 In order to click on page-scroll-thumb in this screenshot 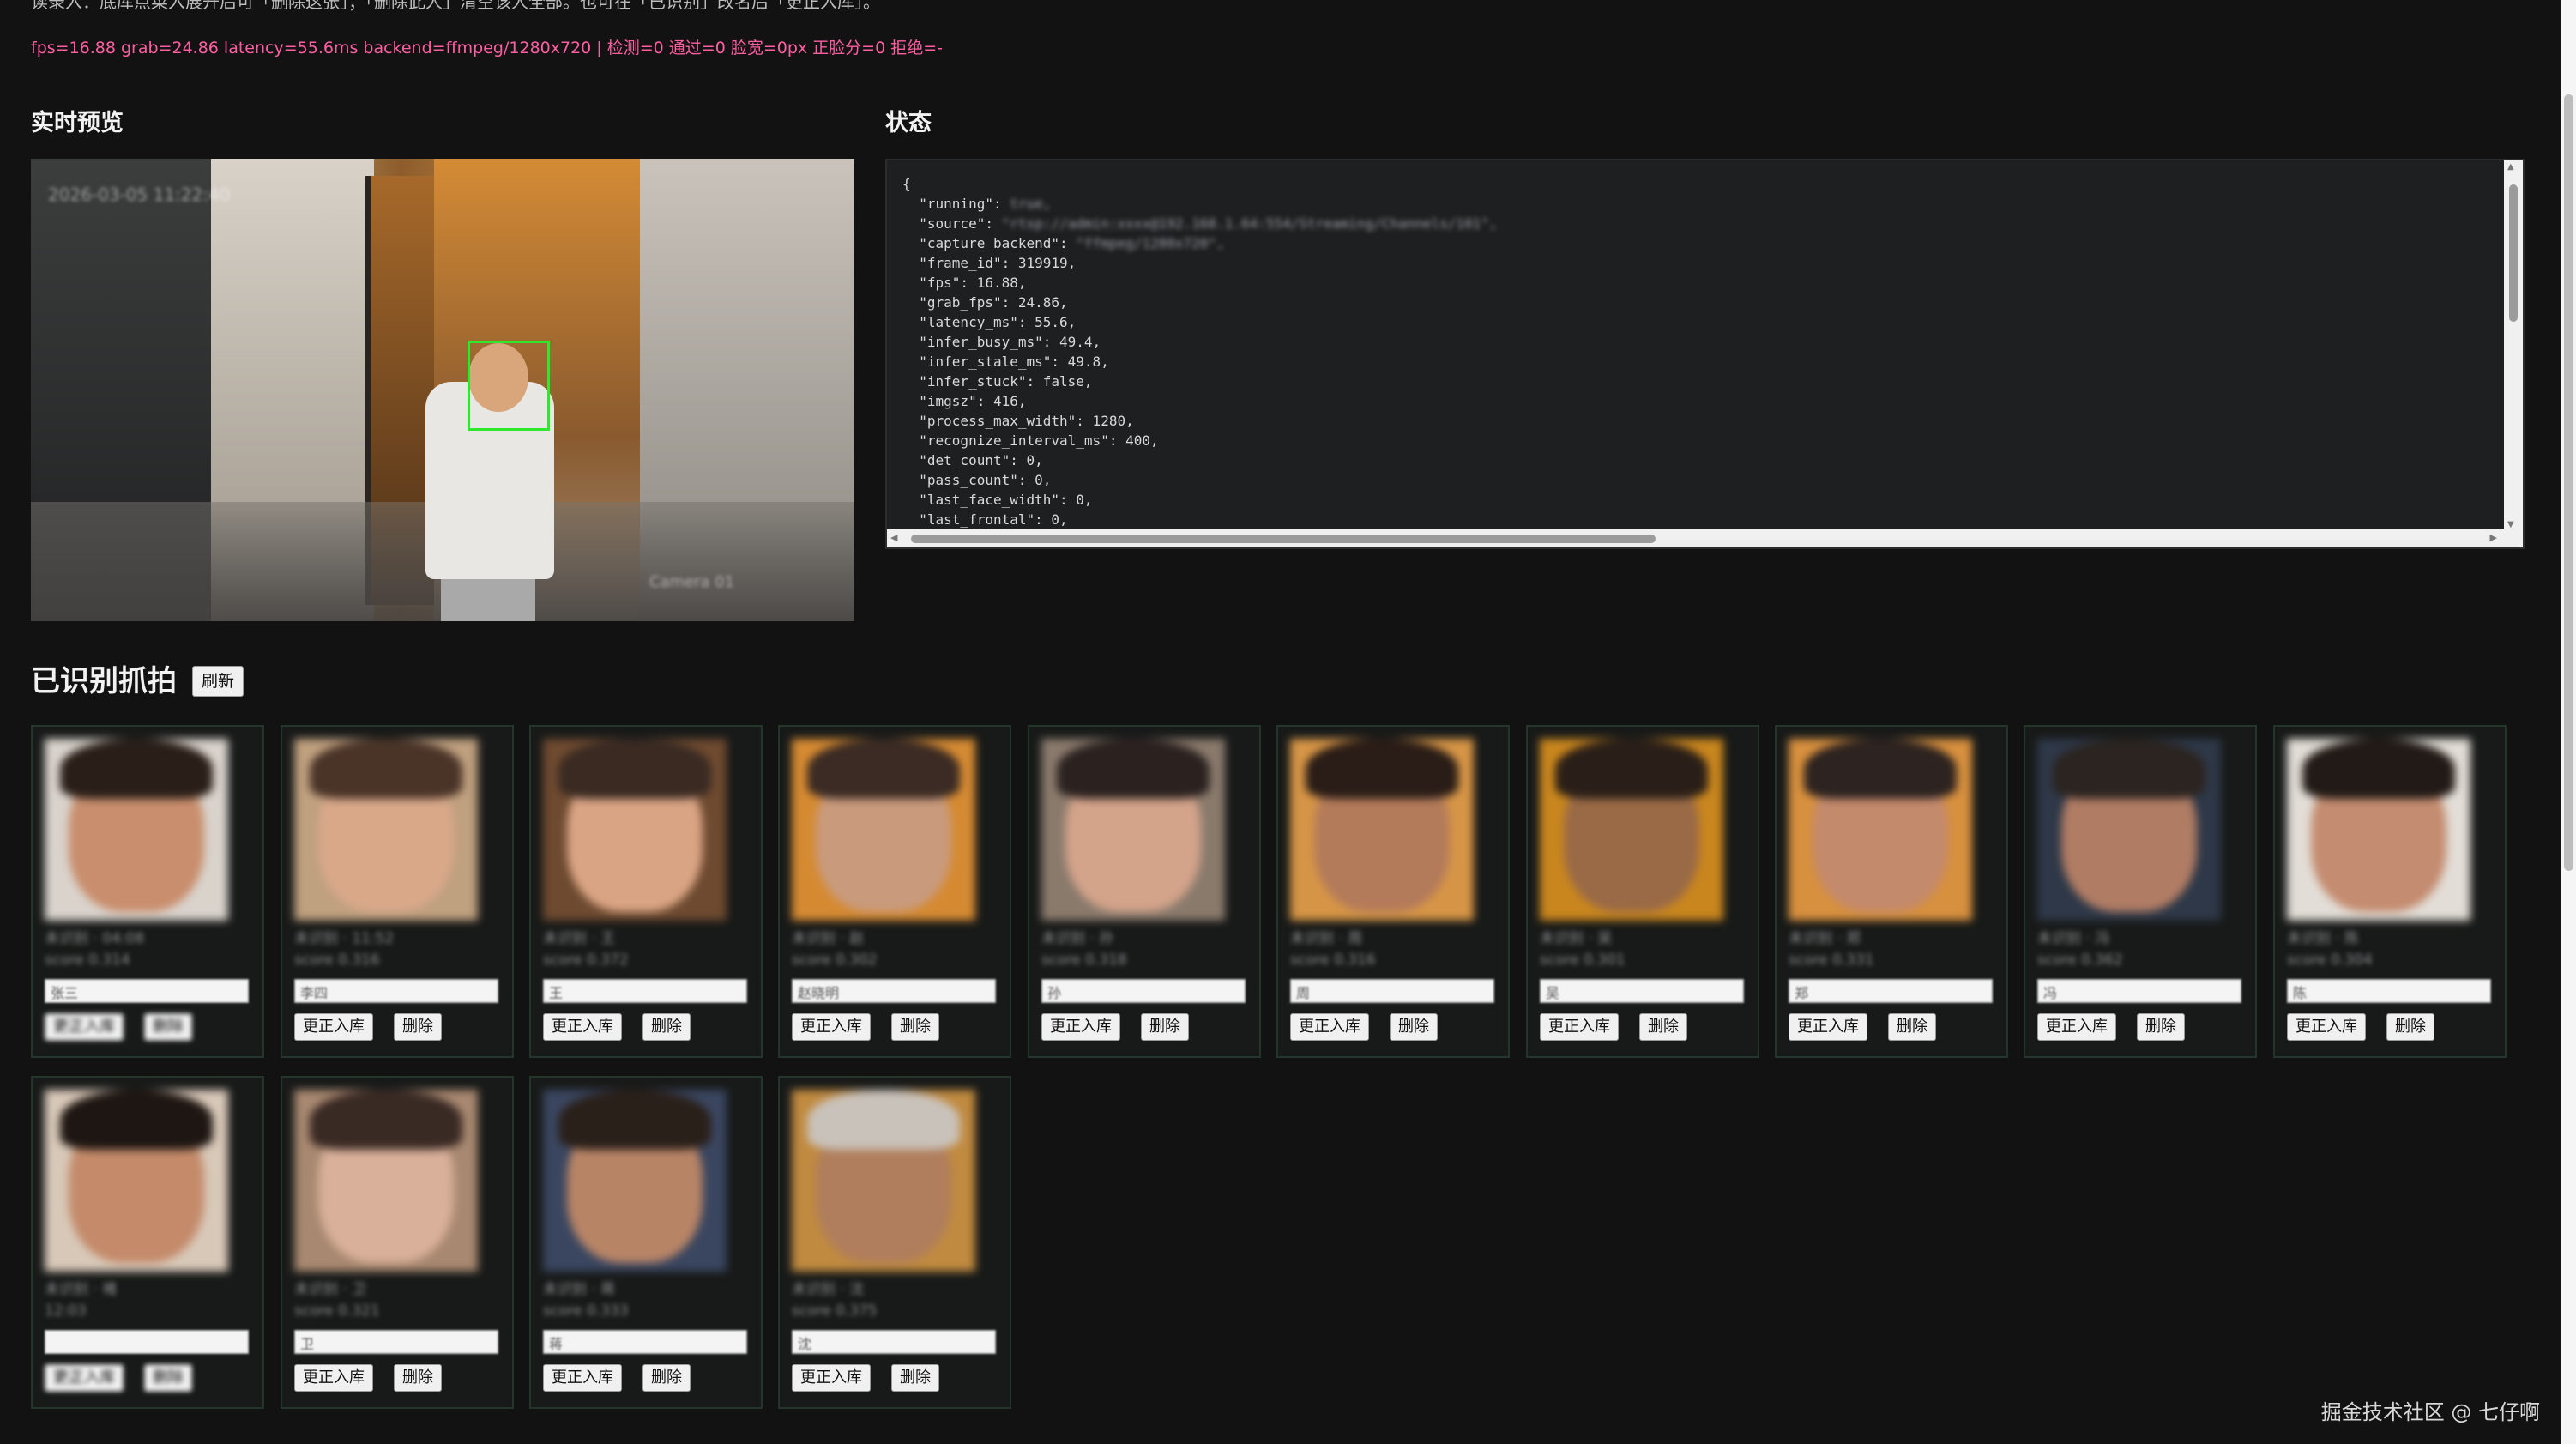, I will do `click(2568, 482)`.